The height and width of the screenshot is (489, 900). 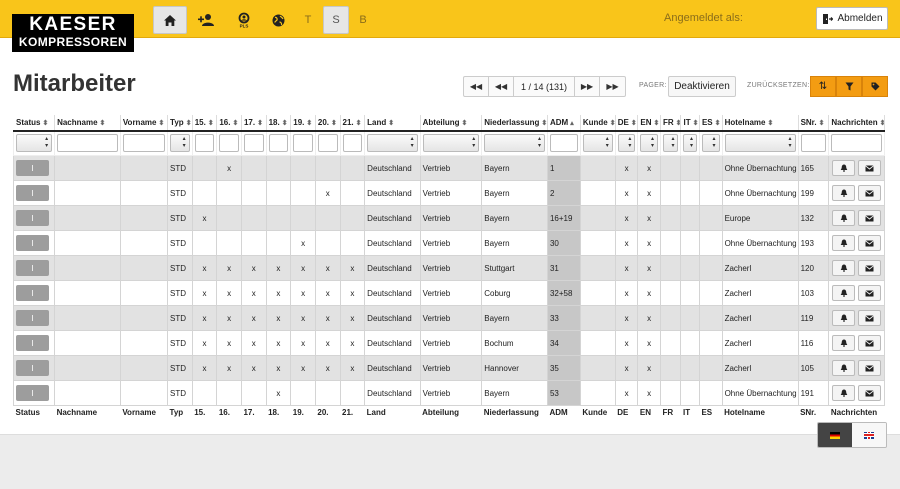 I want to click on filter-input-snr, so click(x=813, y=143).